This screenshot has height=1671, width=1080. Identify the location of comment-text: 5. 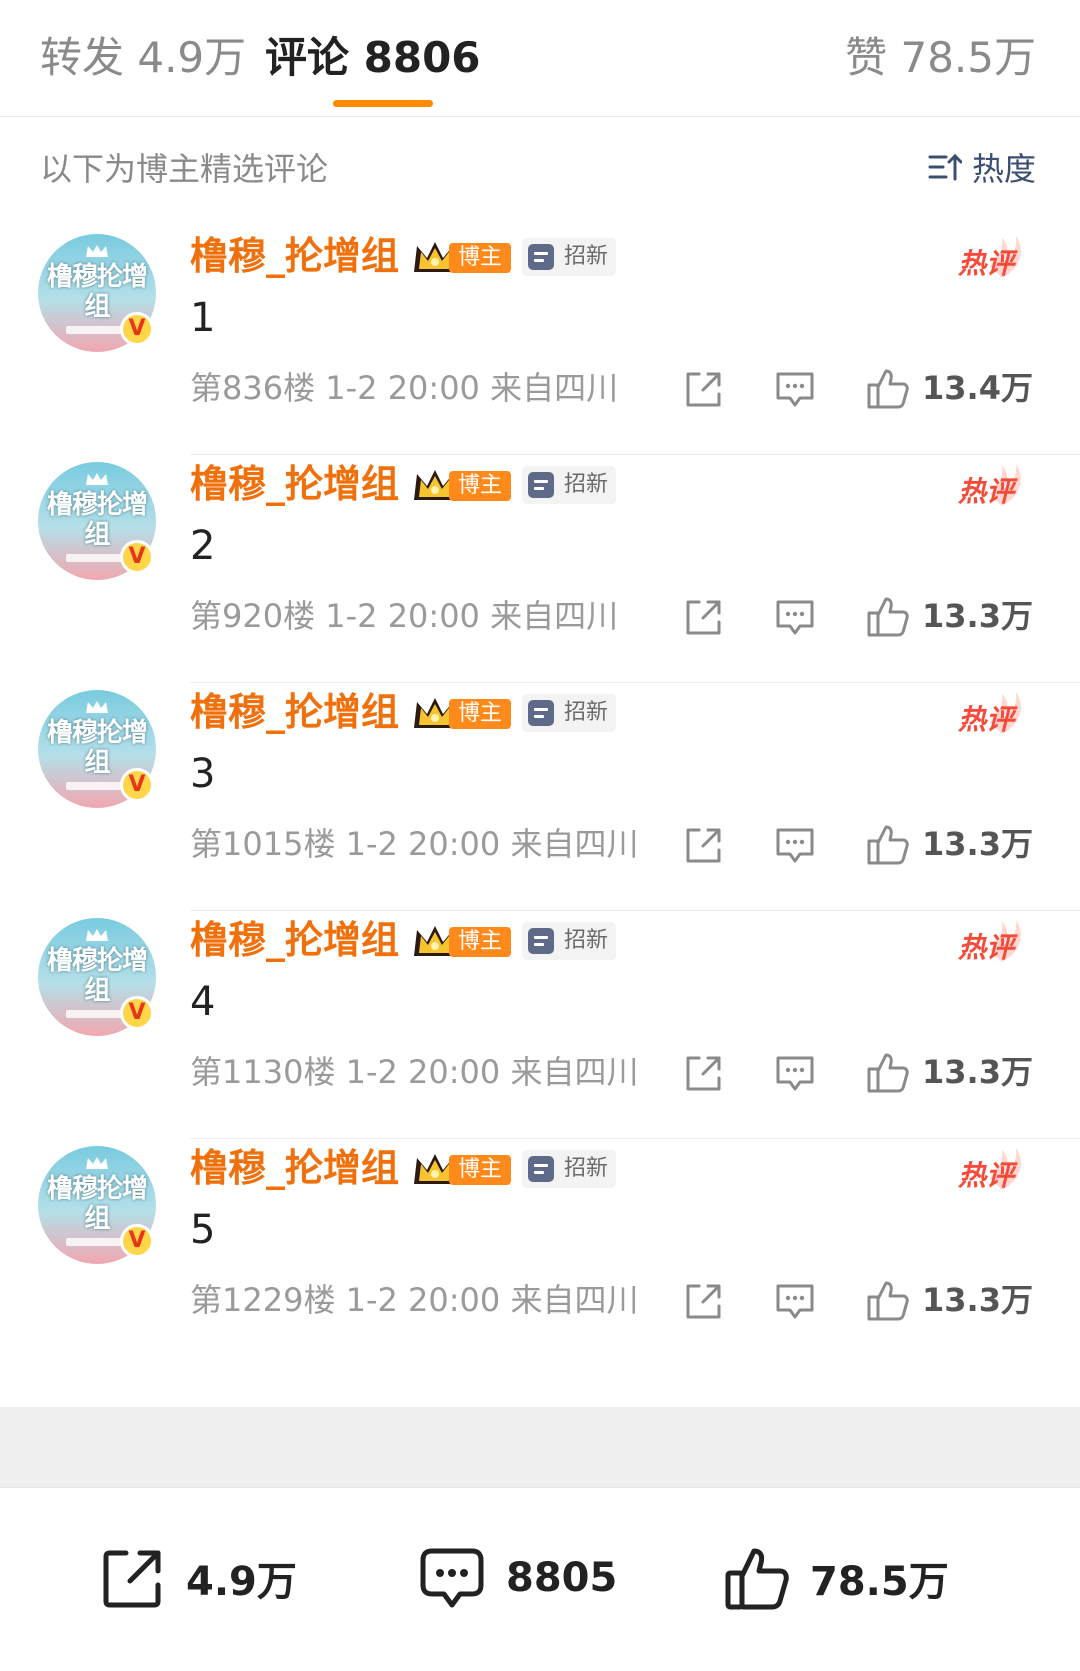
(203, 1230).